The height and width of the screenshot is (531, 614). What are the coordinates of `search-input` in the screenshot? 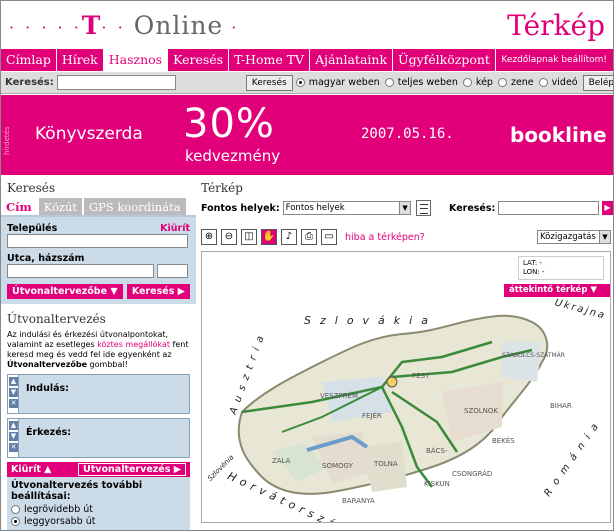 It's located at (116, 82).